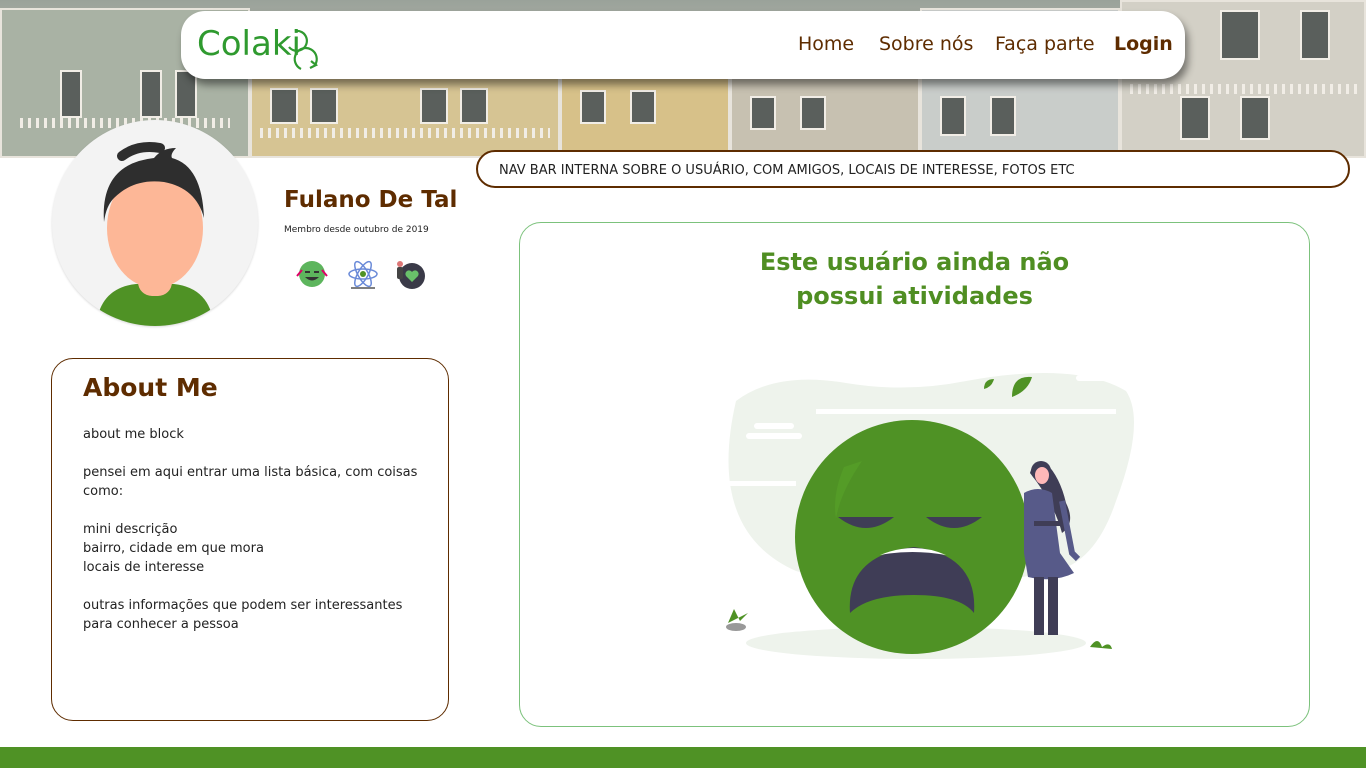  What do you see at coordinates (1045, 44) in the screenshot?
I see `nav-faca-parte-link: Faça parte` at bounding box center [1045, 44].